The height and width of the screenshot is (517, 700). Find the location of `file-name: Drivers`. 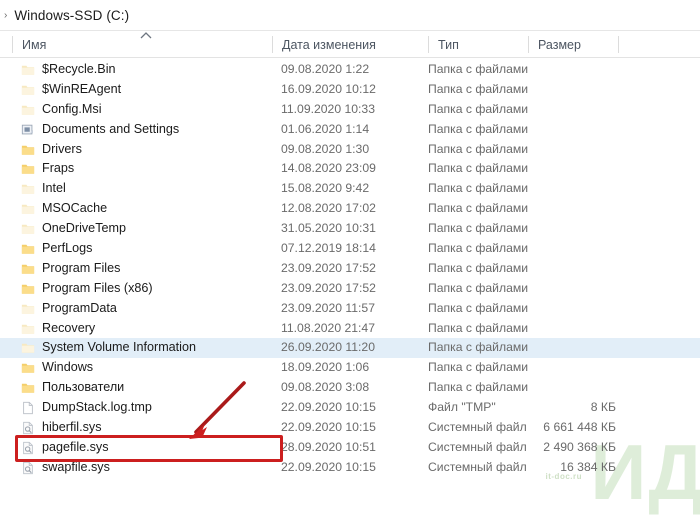

file-name: Drivers is located at coordinates (62, 150).